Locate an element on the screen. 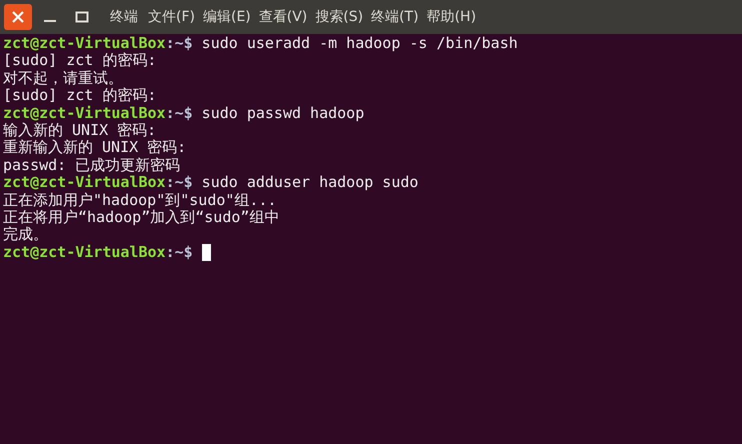 Image resolution: width=742 pixels, height=444 pixels. output-line: 输入新的 UNIX 密码: is located at coordinates (79, 130).